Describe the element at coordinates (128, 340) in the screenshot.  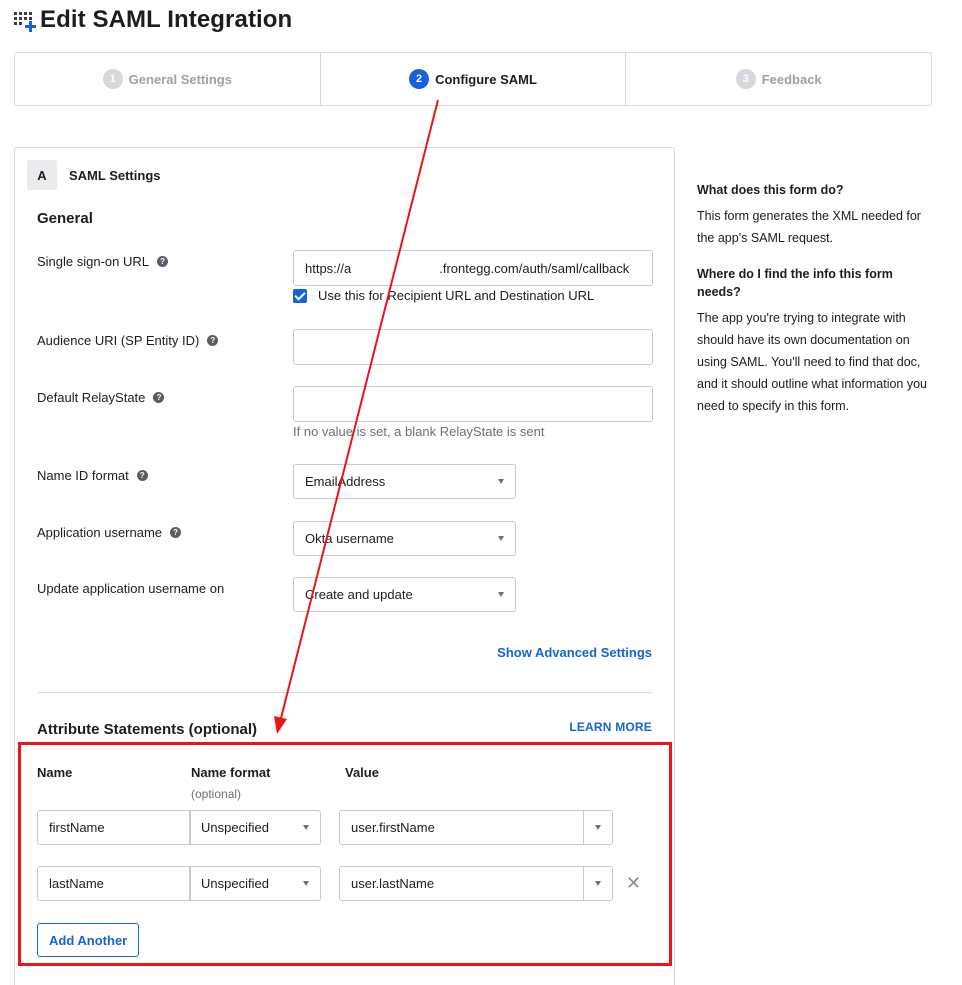
I see `audience-uri-label: Audience URI (SP Entity ID)?` at that location.